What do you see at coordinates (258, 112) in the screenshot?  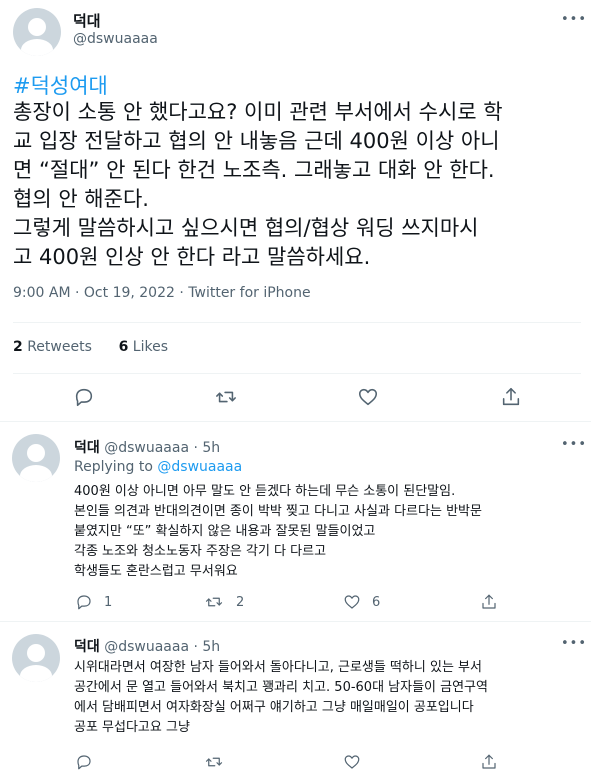 I see `tweet-text-line: 총장이 소통 안 했다고요? 이미 관련 부서에서 수시로 학` at bounding box center [258, 112].